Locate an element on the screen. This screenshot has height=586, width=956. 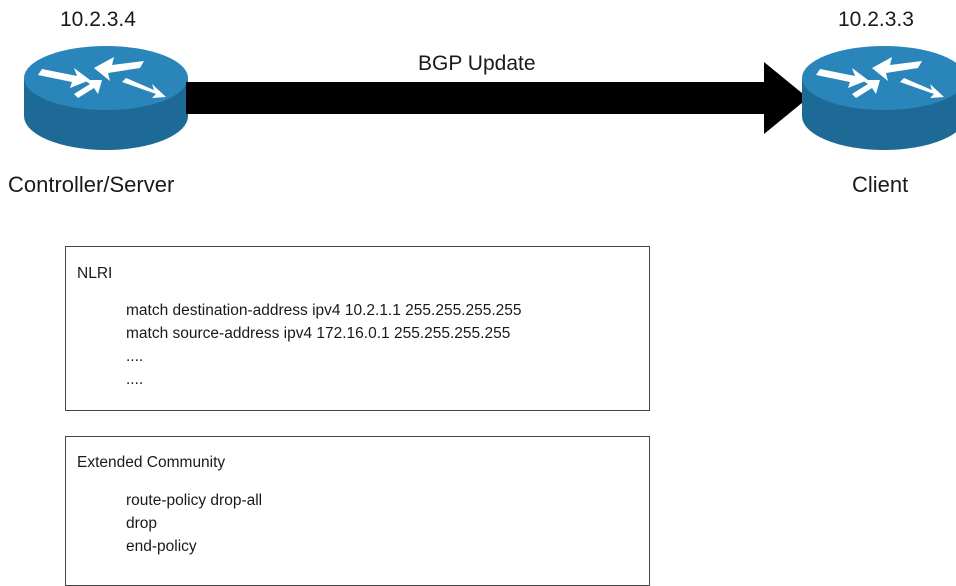
left-node-ip: 10.2.3.4 is located at coordinates (98, 19).